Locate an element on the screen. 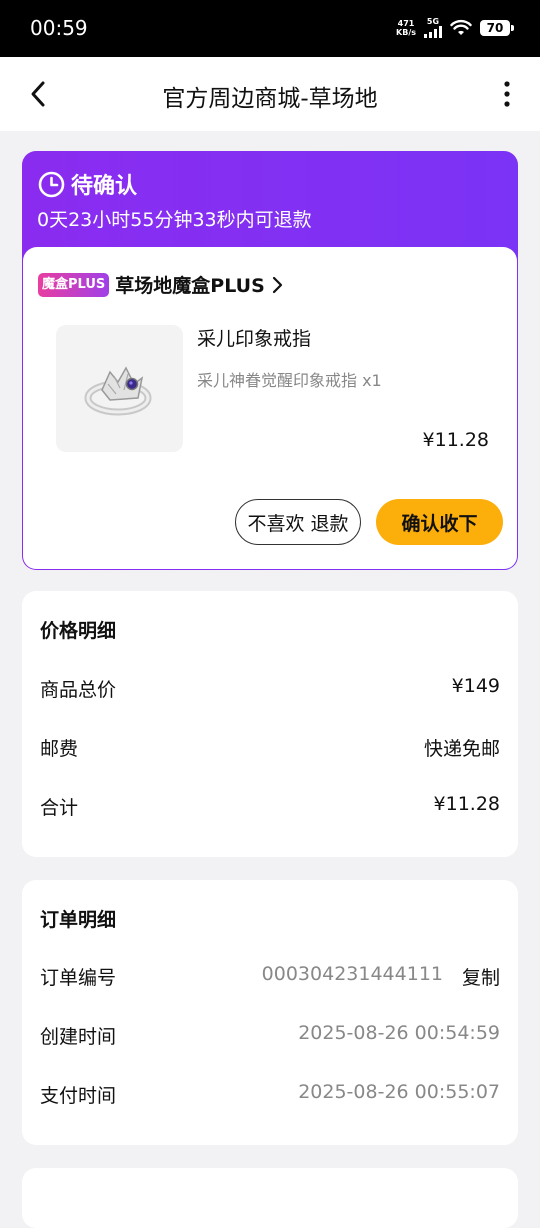 The image size is (540, 1228). ring-image is located at coordinates (117, 390).